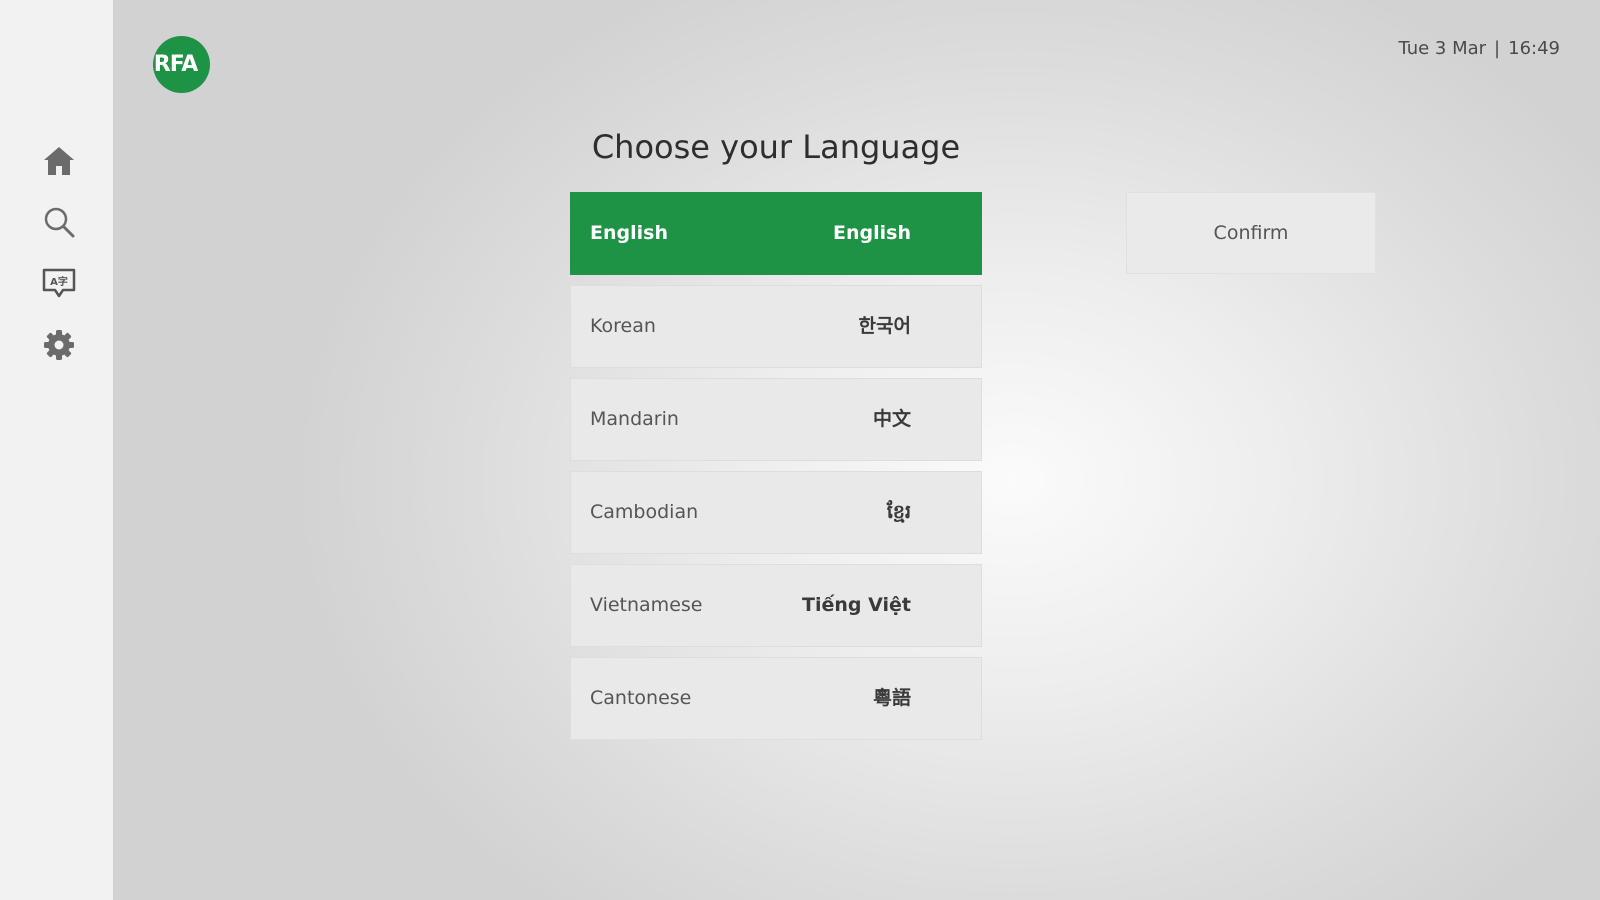 The width and height of the screenshot is (1600, 900). I want to click on rfa-logo: RFA, so click(181, 64).